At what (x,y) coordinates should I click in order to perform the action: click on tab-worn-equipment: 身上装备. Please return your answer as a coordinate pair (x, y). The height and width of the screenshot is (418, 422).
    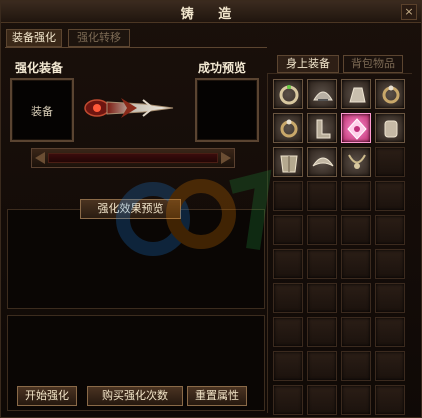
    Looking at the image, I should click on (308, 64).